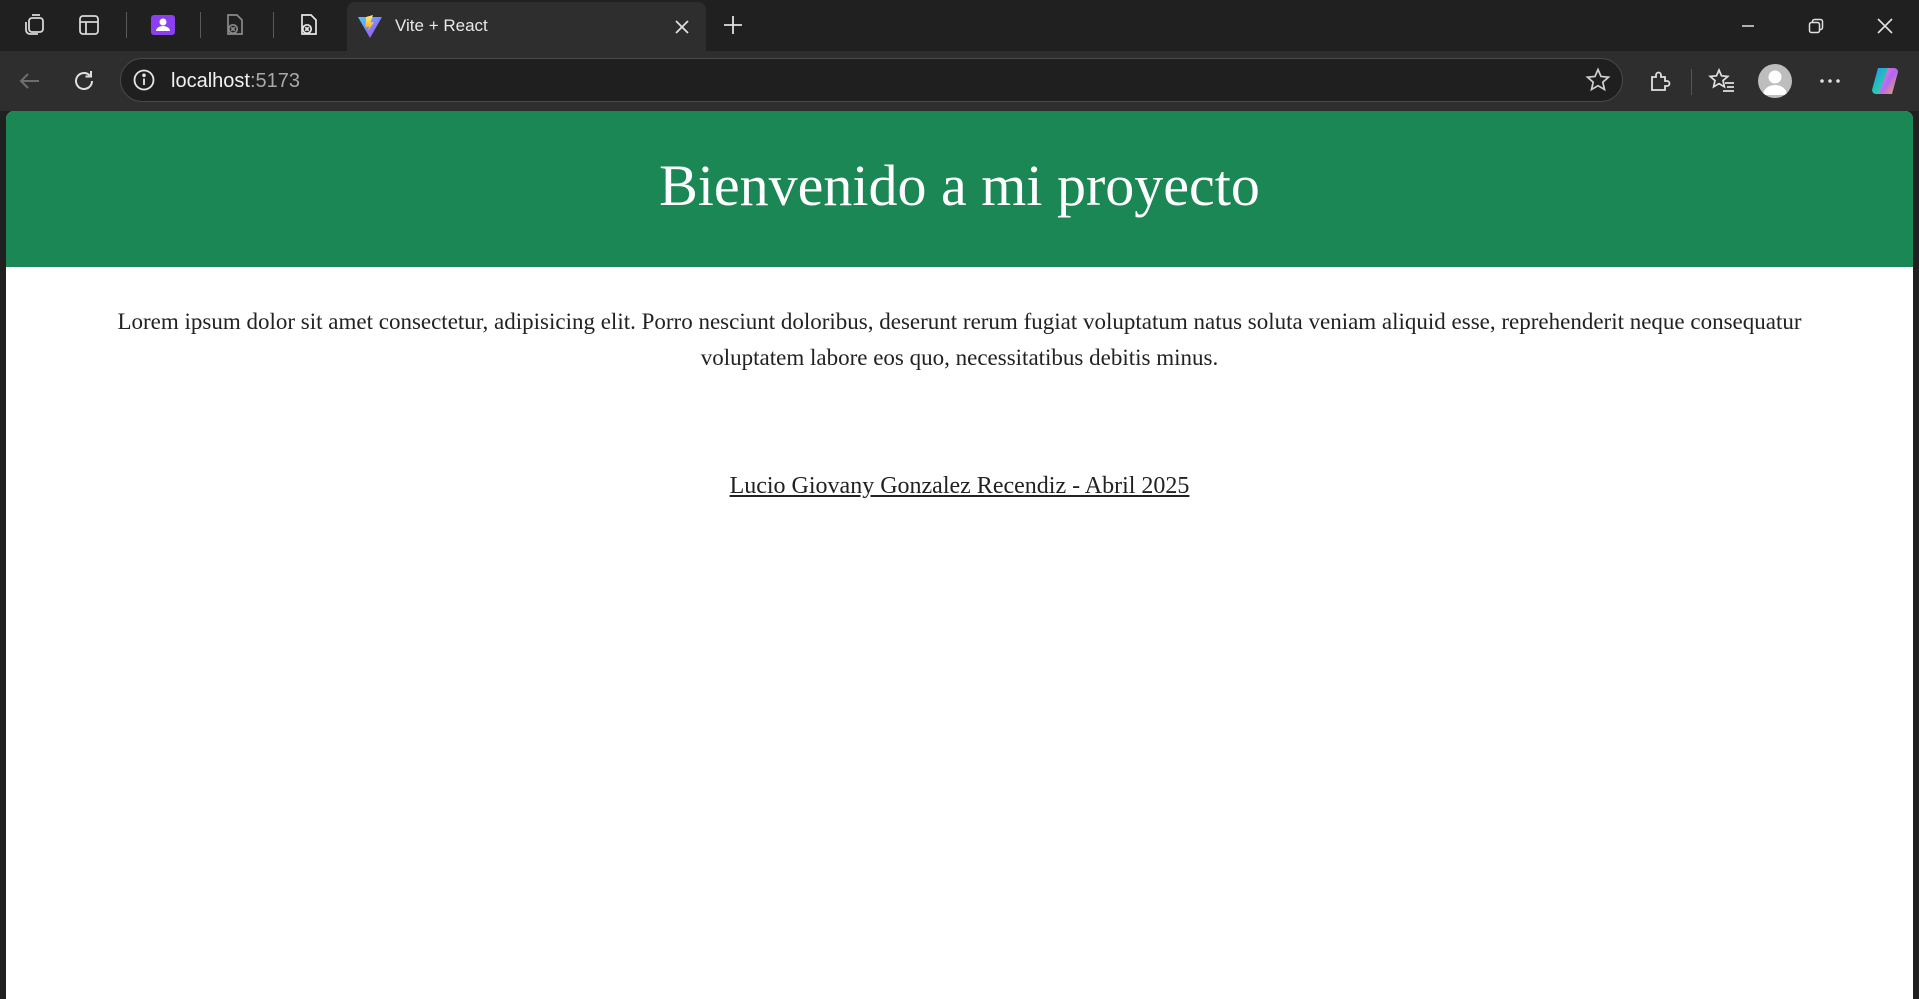  I want to click on tab-strip: Vite + React, so click(959, 25).